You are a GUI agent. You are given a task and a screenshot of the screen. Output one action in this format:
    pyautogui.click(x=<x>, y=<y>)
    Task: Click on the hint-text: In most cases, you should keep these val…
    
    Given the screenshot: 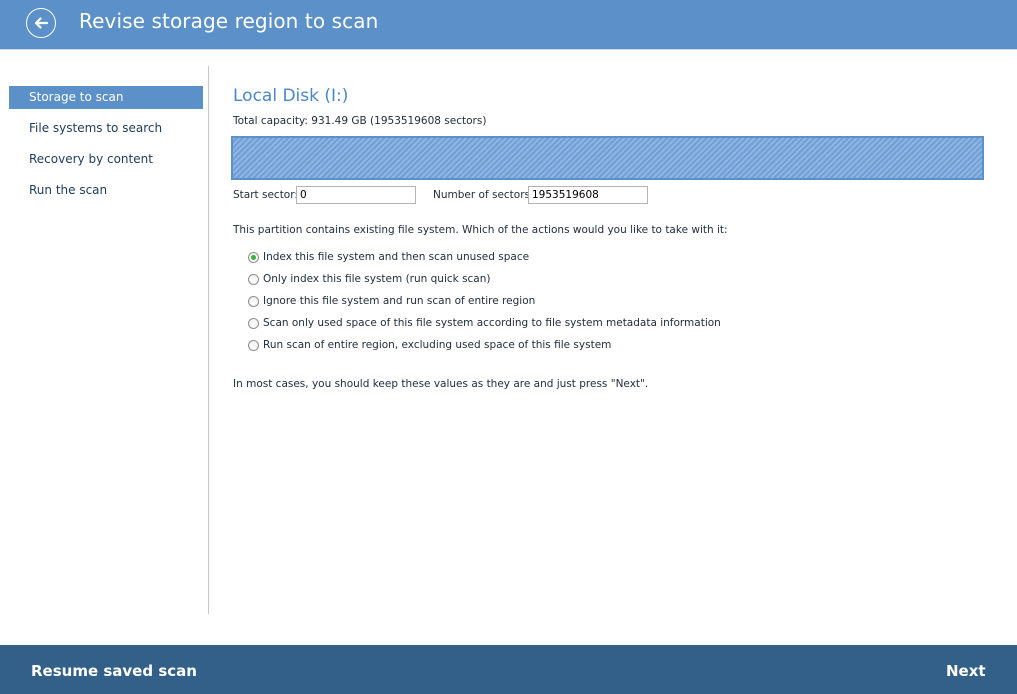 What is the action you would take?
    pyautogui.click(x=441, y=384)
    